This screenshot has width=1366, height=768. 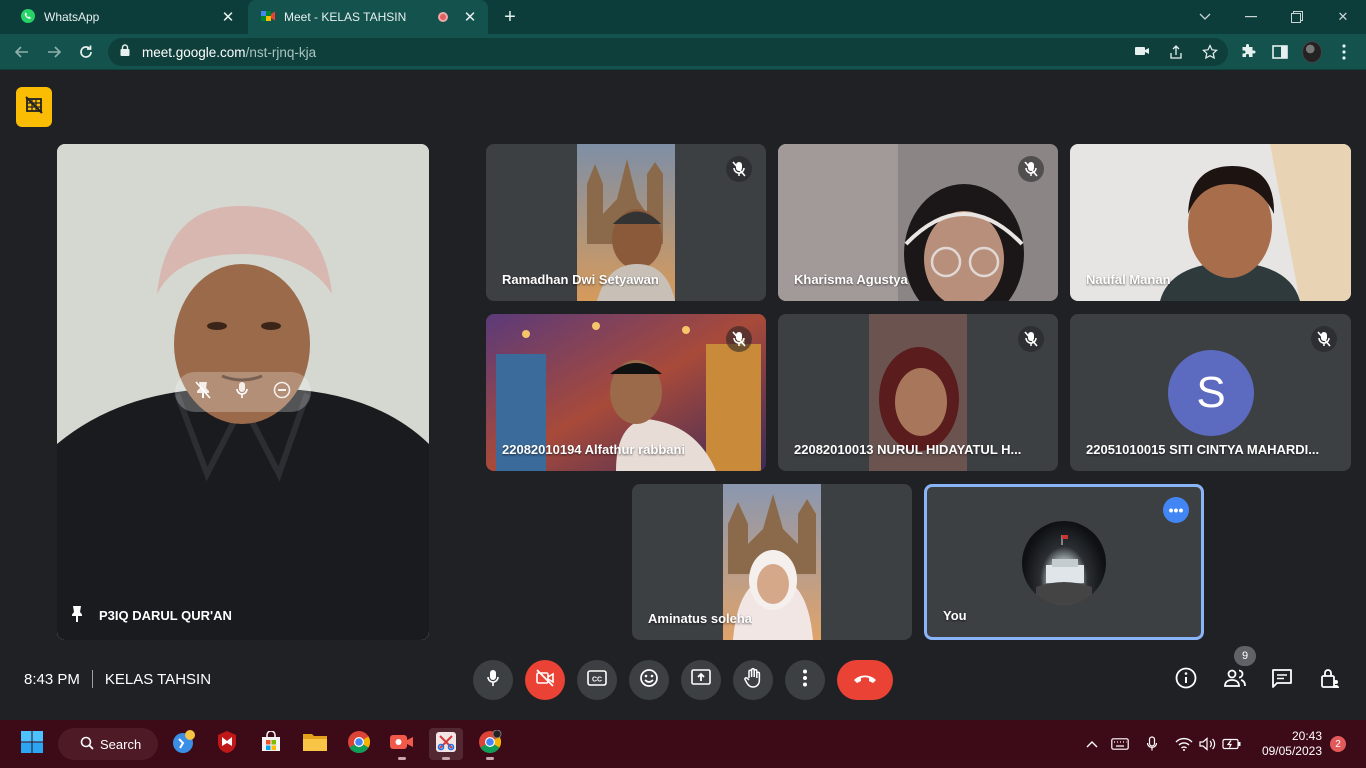 What do you see at coordinates (851, 279) in the screenshot?
I see `participant-name: Kharisma Agustya` at bounding box center [851, 279].